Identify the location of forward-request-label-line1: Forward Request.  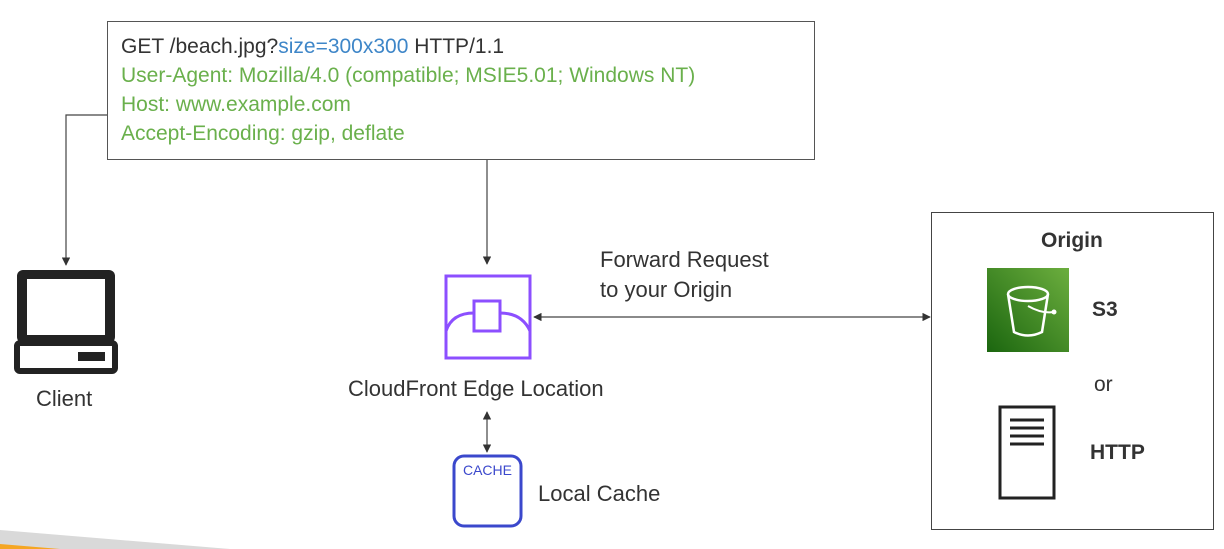
(684, 259).